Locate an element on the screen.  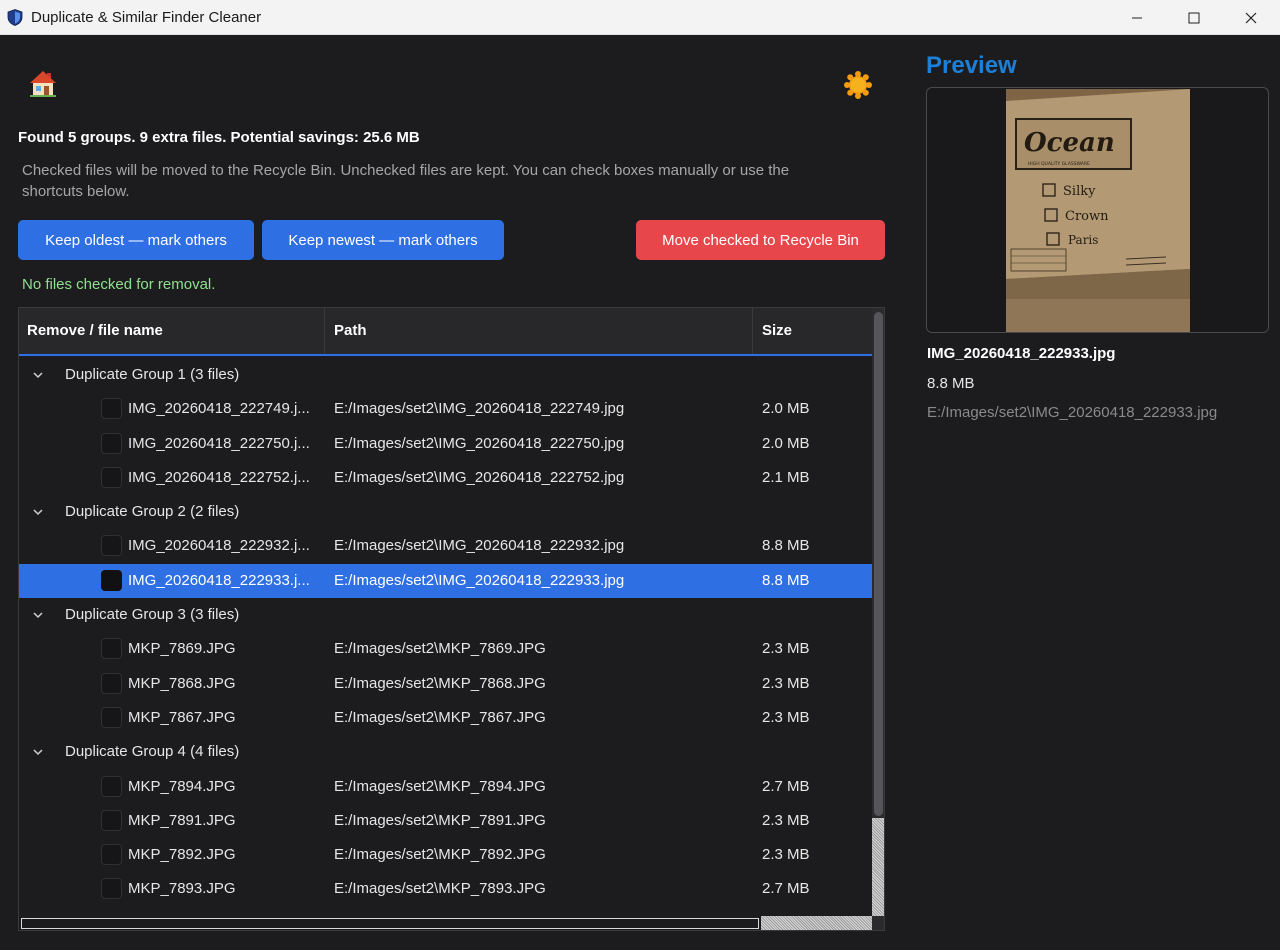
maximize-icon is located at coordinates (1194, 17).